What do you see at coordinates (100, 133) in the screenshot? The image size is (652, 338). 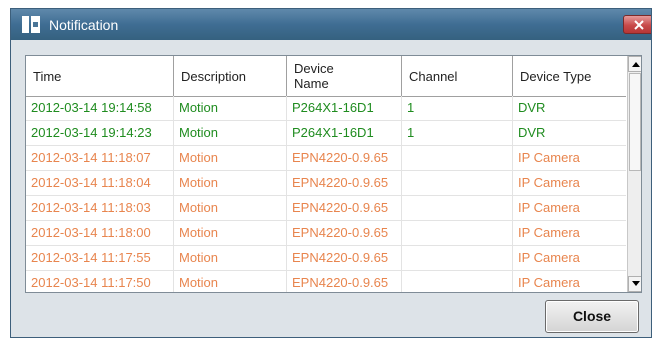 I see `cell-time: 2012-03-14 19:14:23` at bounding box center [100, 133].